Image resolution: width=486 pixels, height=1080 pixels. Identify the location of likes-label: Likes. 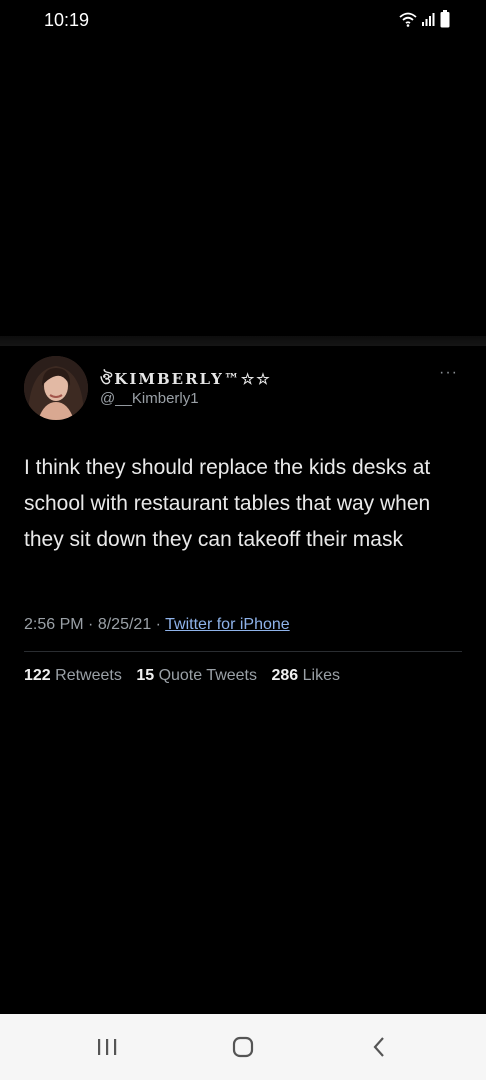
(321, 675).